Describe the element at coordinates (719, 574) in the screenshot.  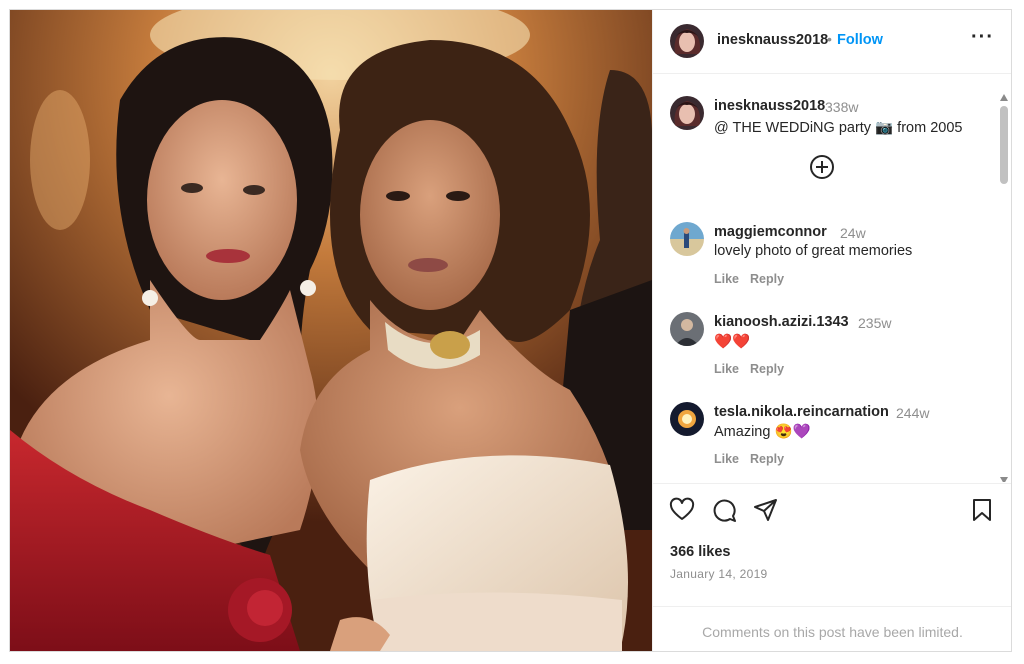
I see `post-date: January 14, 2019` at that location.